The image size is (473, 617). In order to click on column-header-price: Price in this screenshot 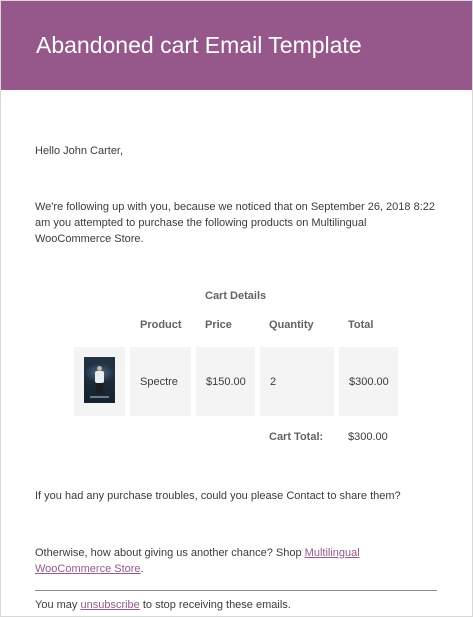, I will do `click(218, 325)`.